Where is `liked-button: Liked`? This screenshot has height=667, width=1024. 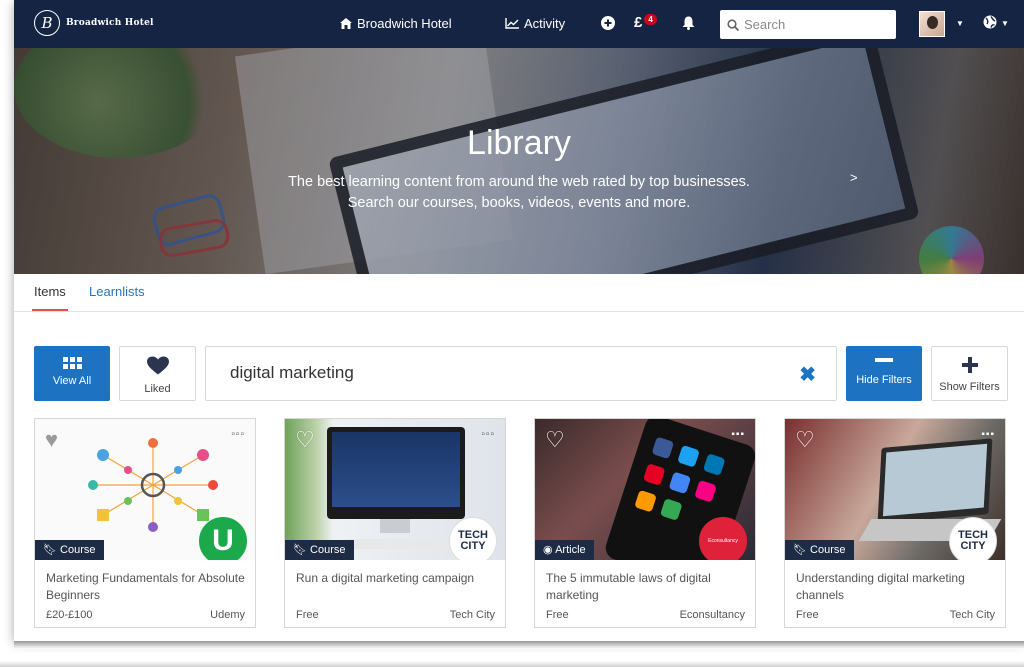
liked-button: Liked is located at coordinates (157, 373).